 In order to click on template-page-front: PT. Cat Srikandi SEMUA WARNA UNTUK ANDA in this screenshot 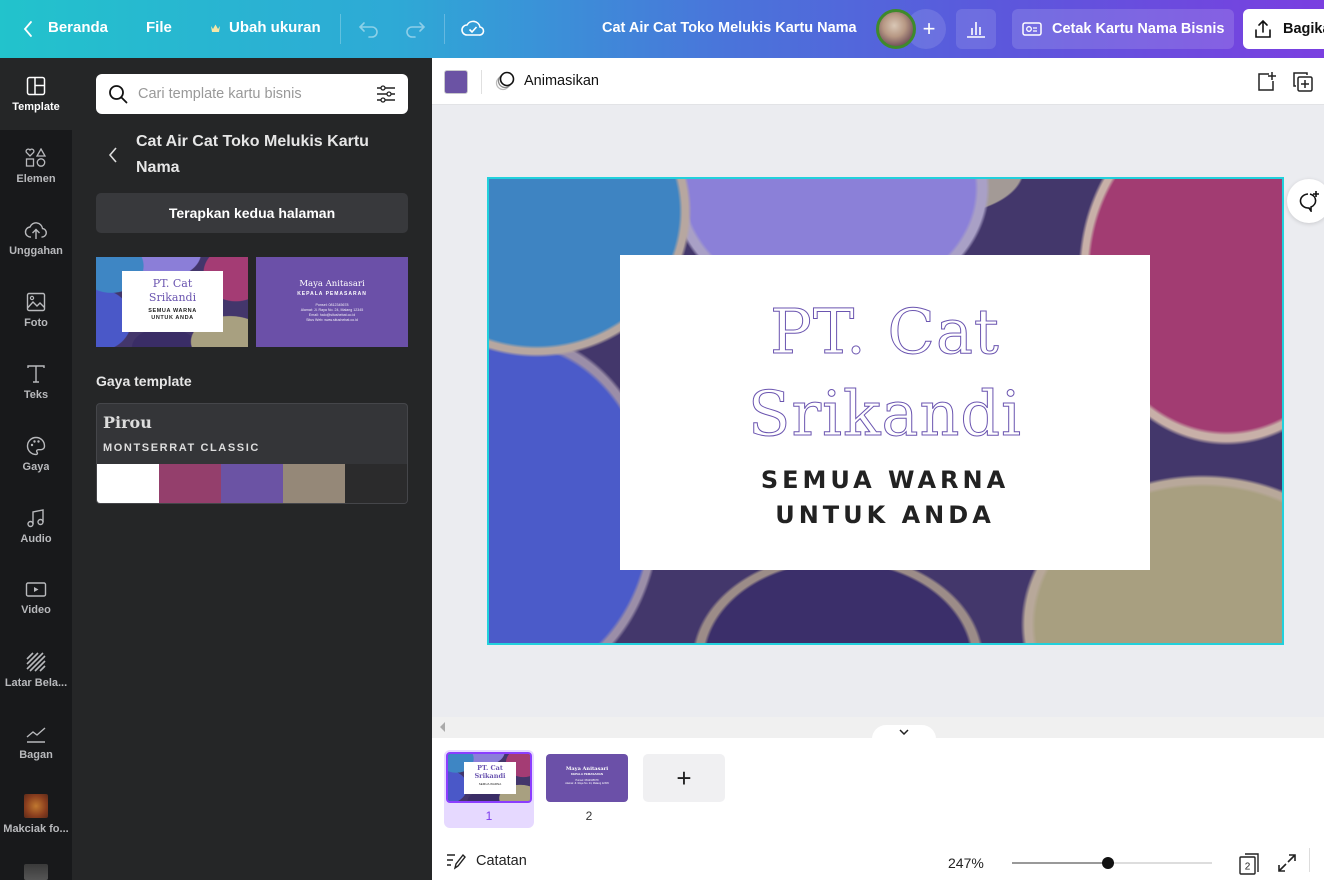, I will do `click(172, 302)`.